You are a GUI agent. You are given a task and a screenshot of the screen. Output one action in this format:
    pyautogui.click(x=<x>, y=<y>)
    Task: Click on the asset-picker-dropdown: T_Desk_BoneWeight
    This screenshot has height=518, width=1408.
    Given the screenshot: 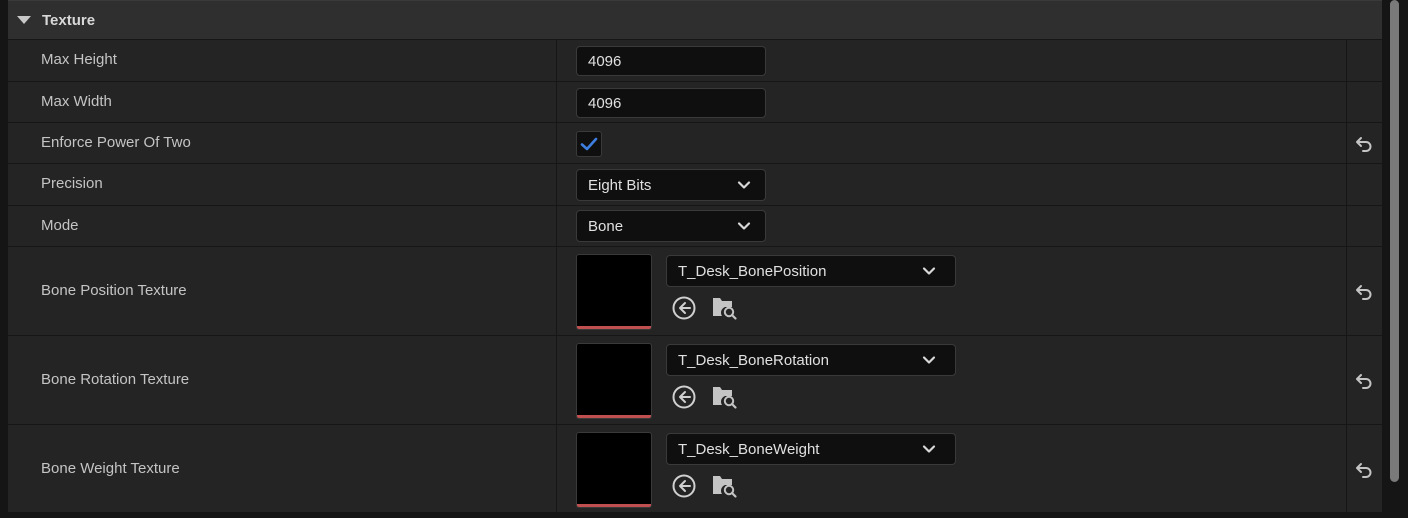 What is the action you would take?
    pyautogui.click(x=811, y=449)
    